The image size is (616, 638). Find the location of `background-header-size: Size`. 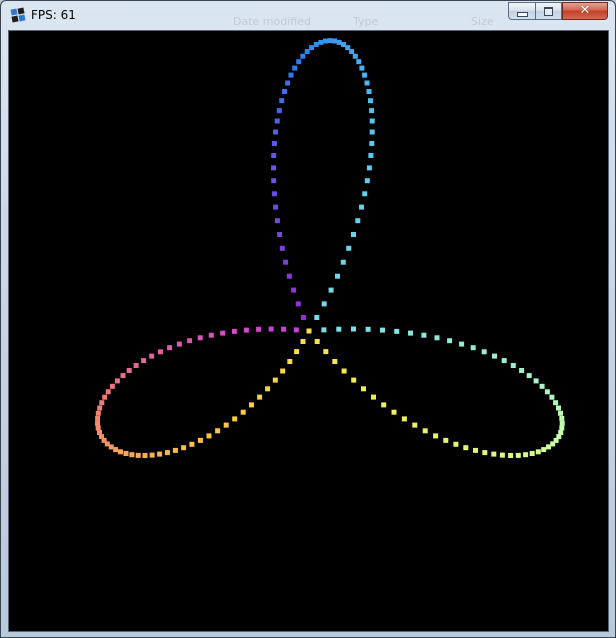

background-header-size: Size is located at coordinates (482, 21).